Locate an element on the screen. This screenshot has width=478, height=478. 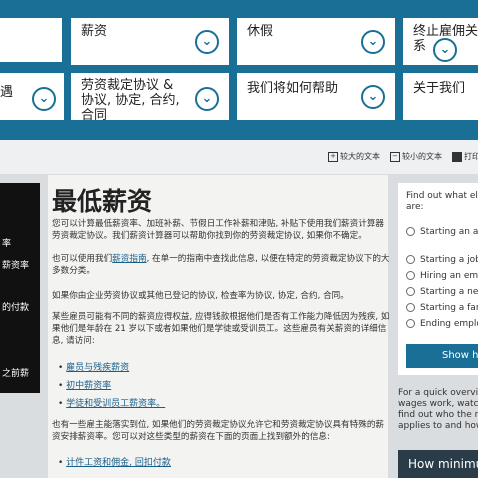
nav-tile-wages: 薪资 ⌄ is located at coordinates (150, 41).